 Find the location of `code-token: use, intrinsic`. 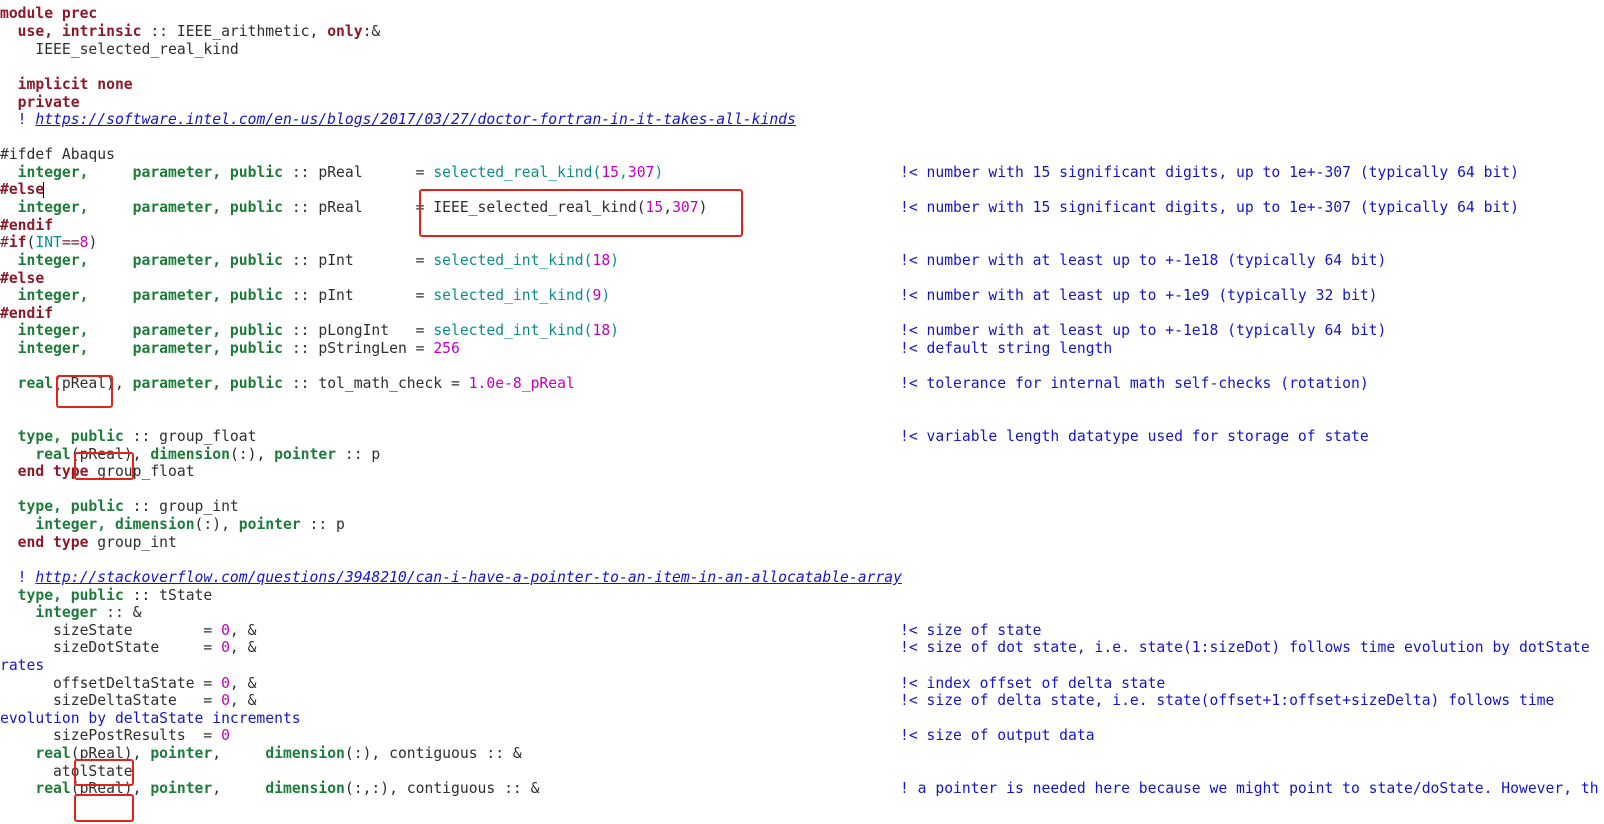

code-token: use, intrinsic is located at coordinates (71, 31).